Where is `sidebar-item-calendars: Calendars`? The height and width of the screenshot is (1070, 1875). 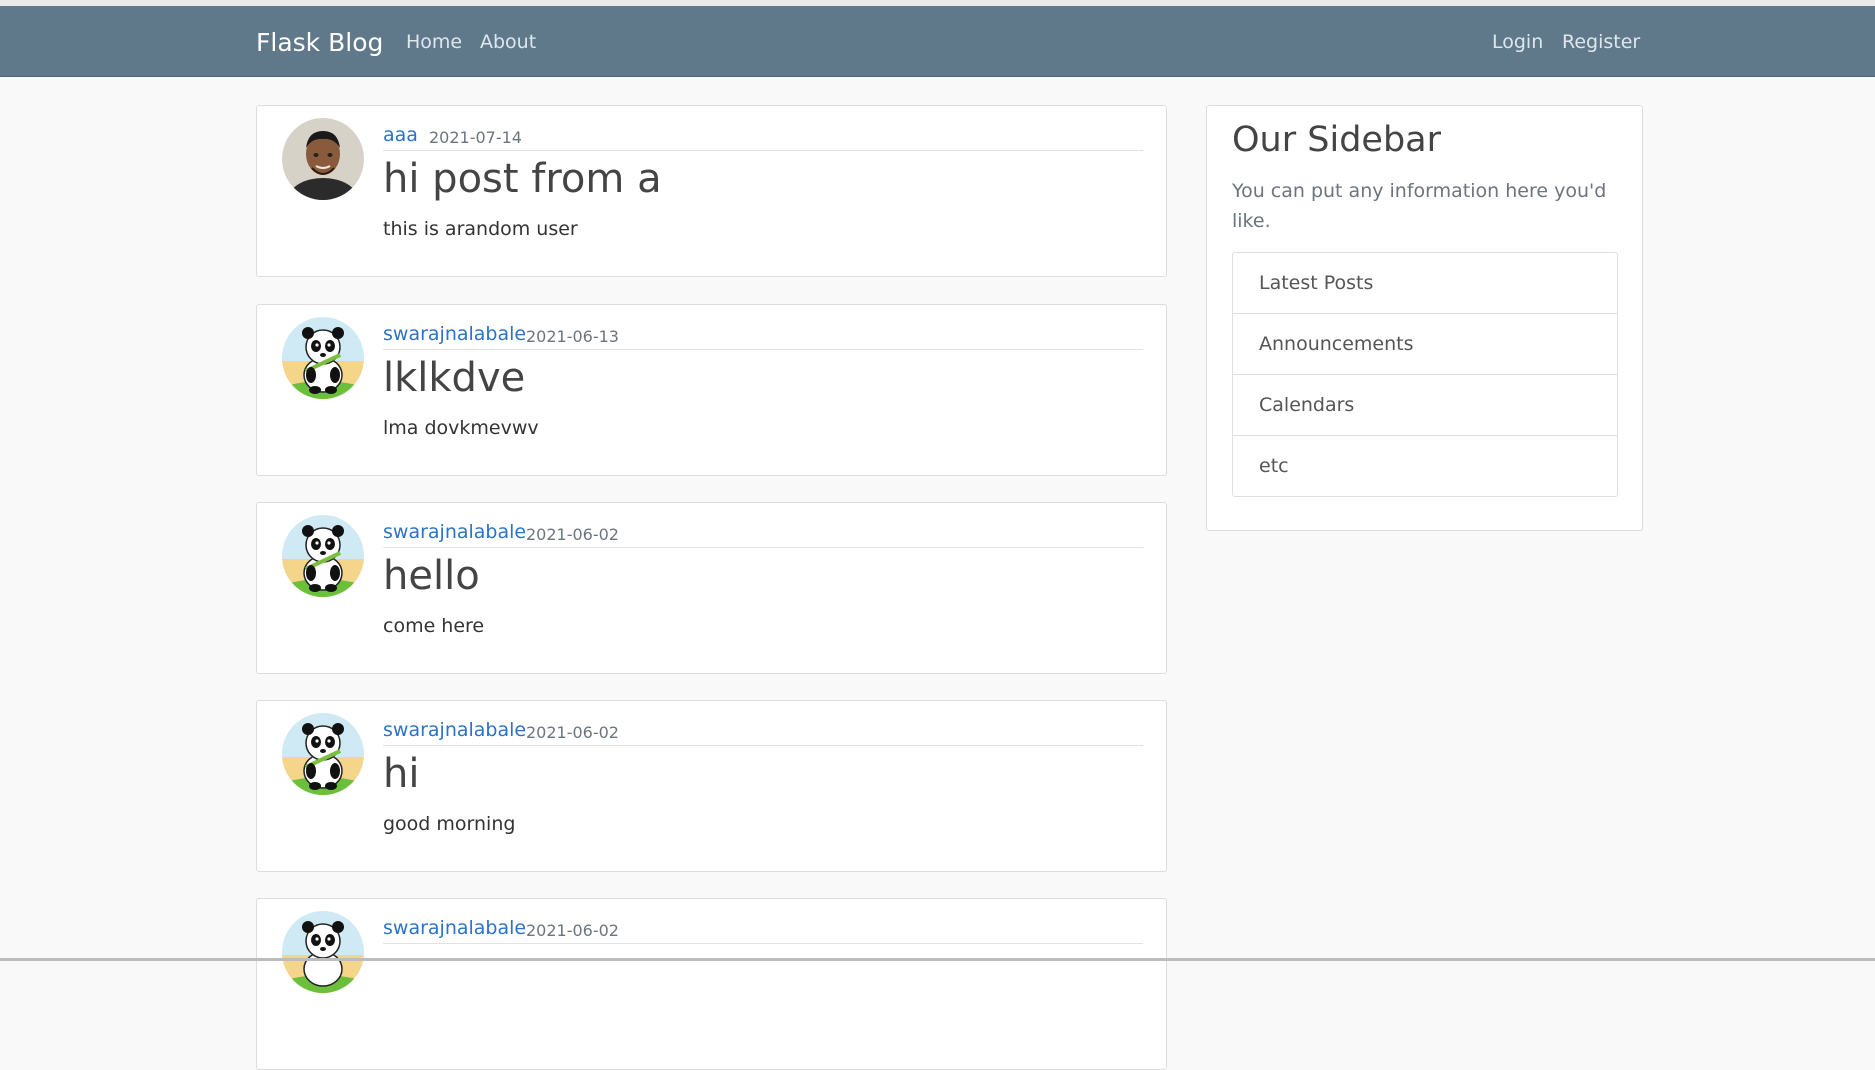
sidebar-item-calendars: Calendars is located at coordinates (1425, 405).